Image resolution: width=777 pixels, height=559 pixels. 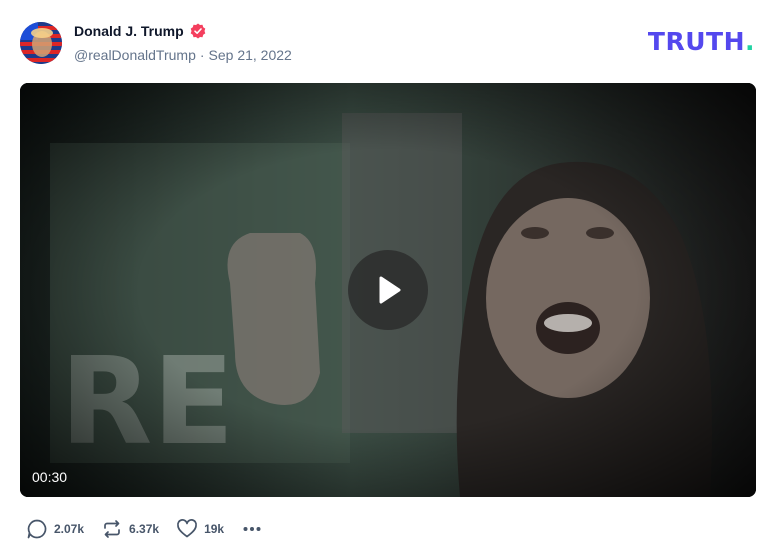 What do you see at coordinates (198, 31) in the screenshot?
I see `verified-badge-icon` at bounding box center [198, 31].